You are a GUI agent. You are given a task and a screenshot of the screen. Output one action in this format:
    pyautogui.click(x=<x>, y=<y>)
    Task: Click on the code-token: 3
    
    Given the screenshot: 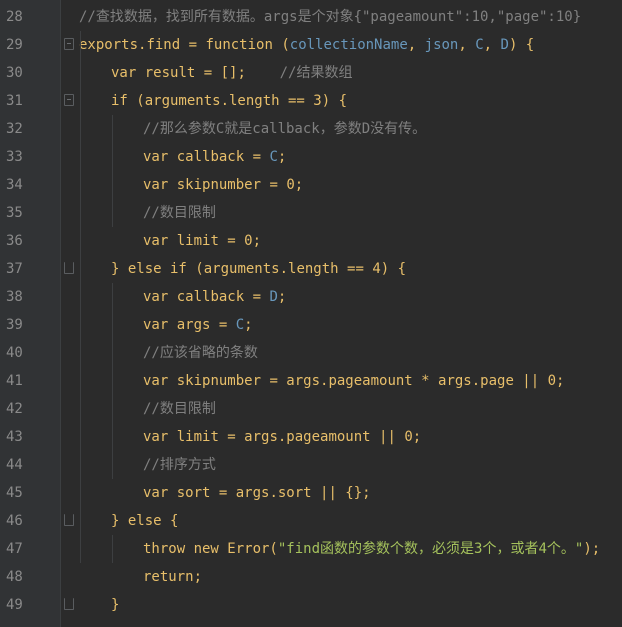 What is the action you would take?
    pyautogui.click(x=317, y=101)
    